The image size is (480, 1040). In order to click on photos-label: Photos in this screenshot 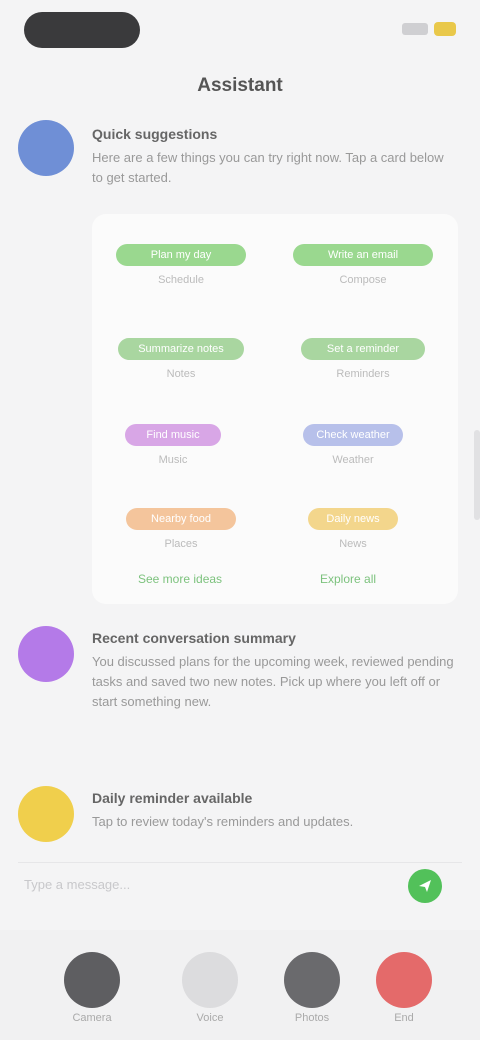, I will do `click(312, 1018)`.